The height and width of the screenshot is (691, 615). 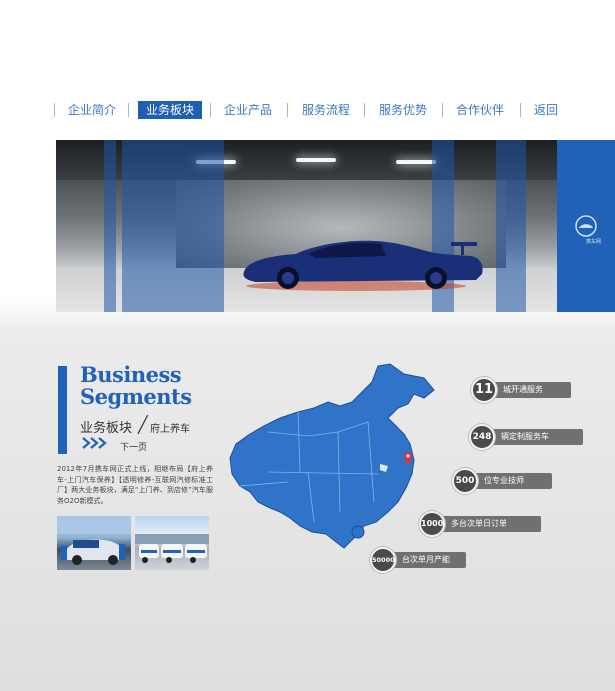 I want to click on section-title-en-line2: Segments, so click(x=136, y=396).